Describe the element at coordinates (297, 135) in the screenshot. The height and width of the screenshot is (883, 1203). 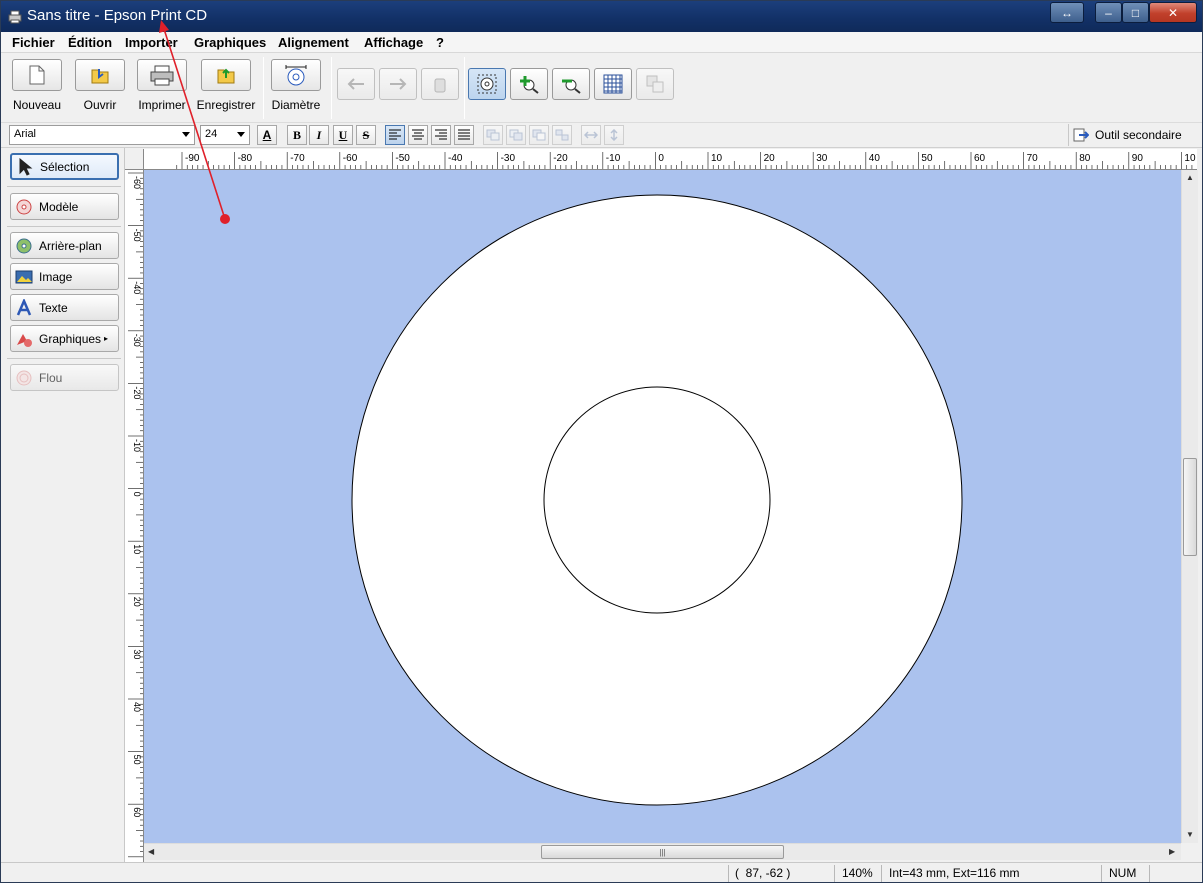
I see `bold-button: B` at that location.